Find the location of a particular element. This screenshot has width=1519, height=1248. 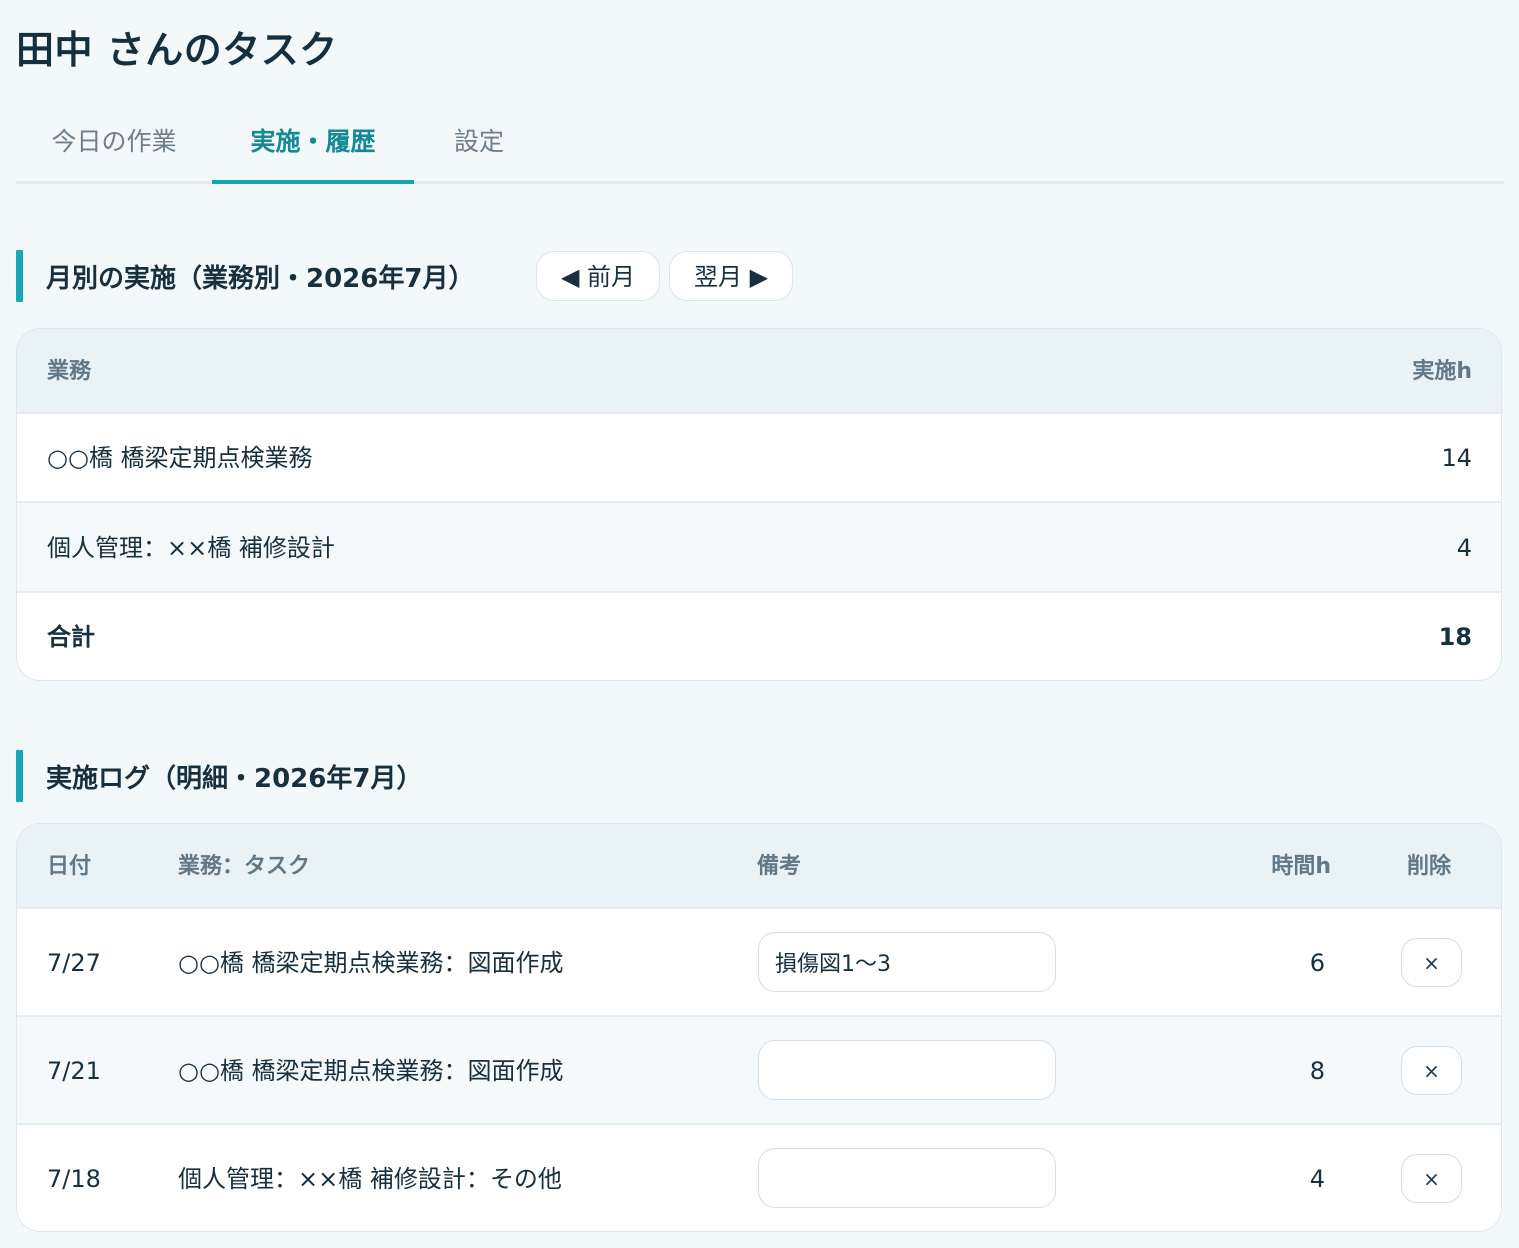

table-row: 7/18 個人管理：××橋 補修設計：その他 4 × is located at coordinates (759, 1178).